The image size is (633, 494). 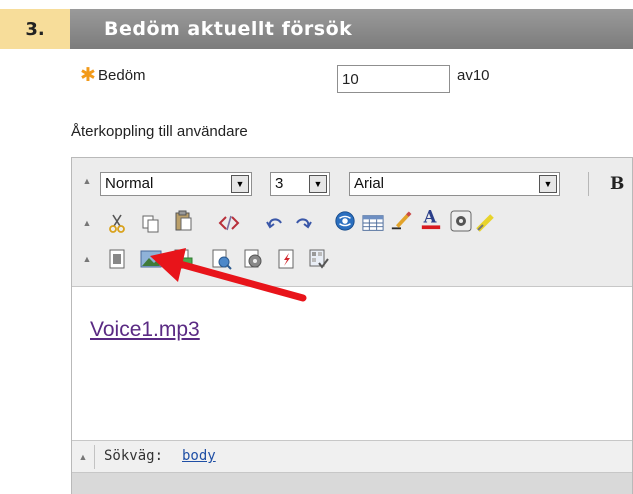 I want to click on spellcheck-icon, so click(x=319, y=259).